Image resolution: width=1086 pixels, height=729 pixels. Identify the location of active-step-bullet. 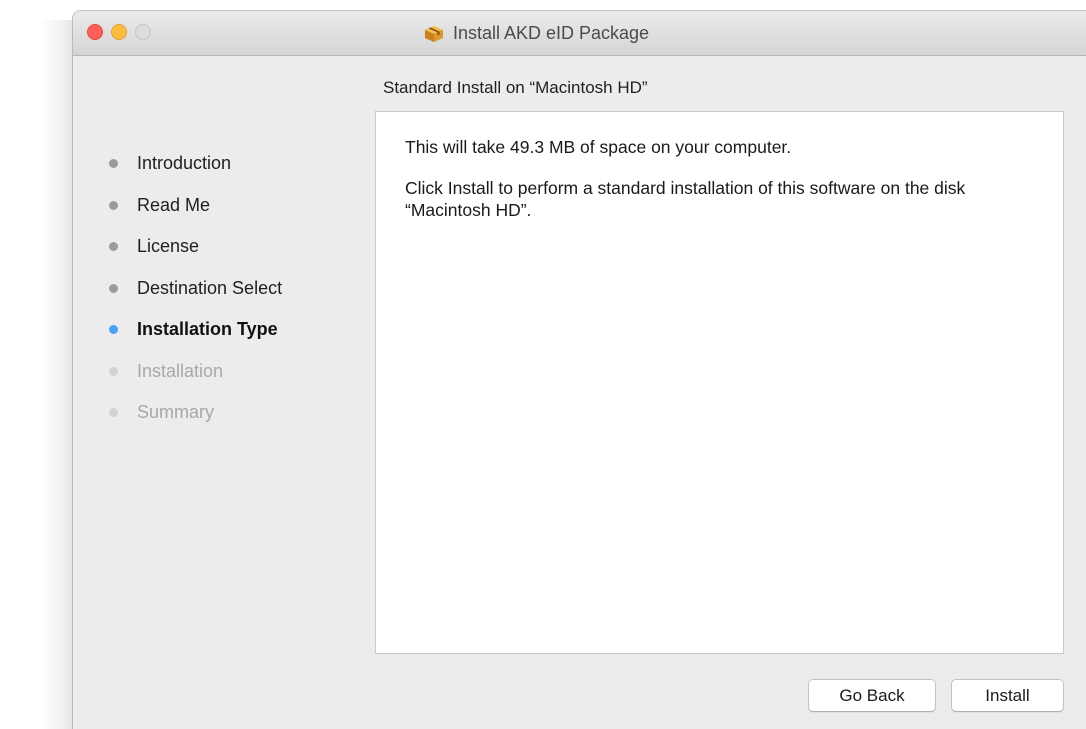
(113, 330).